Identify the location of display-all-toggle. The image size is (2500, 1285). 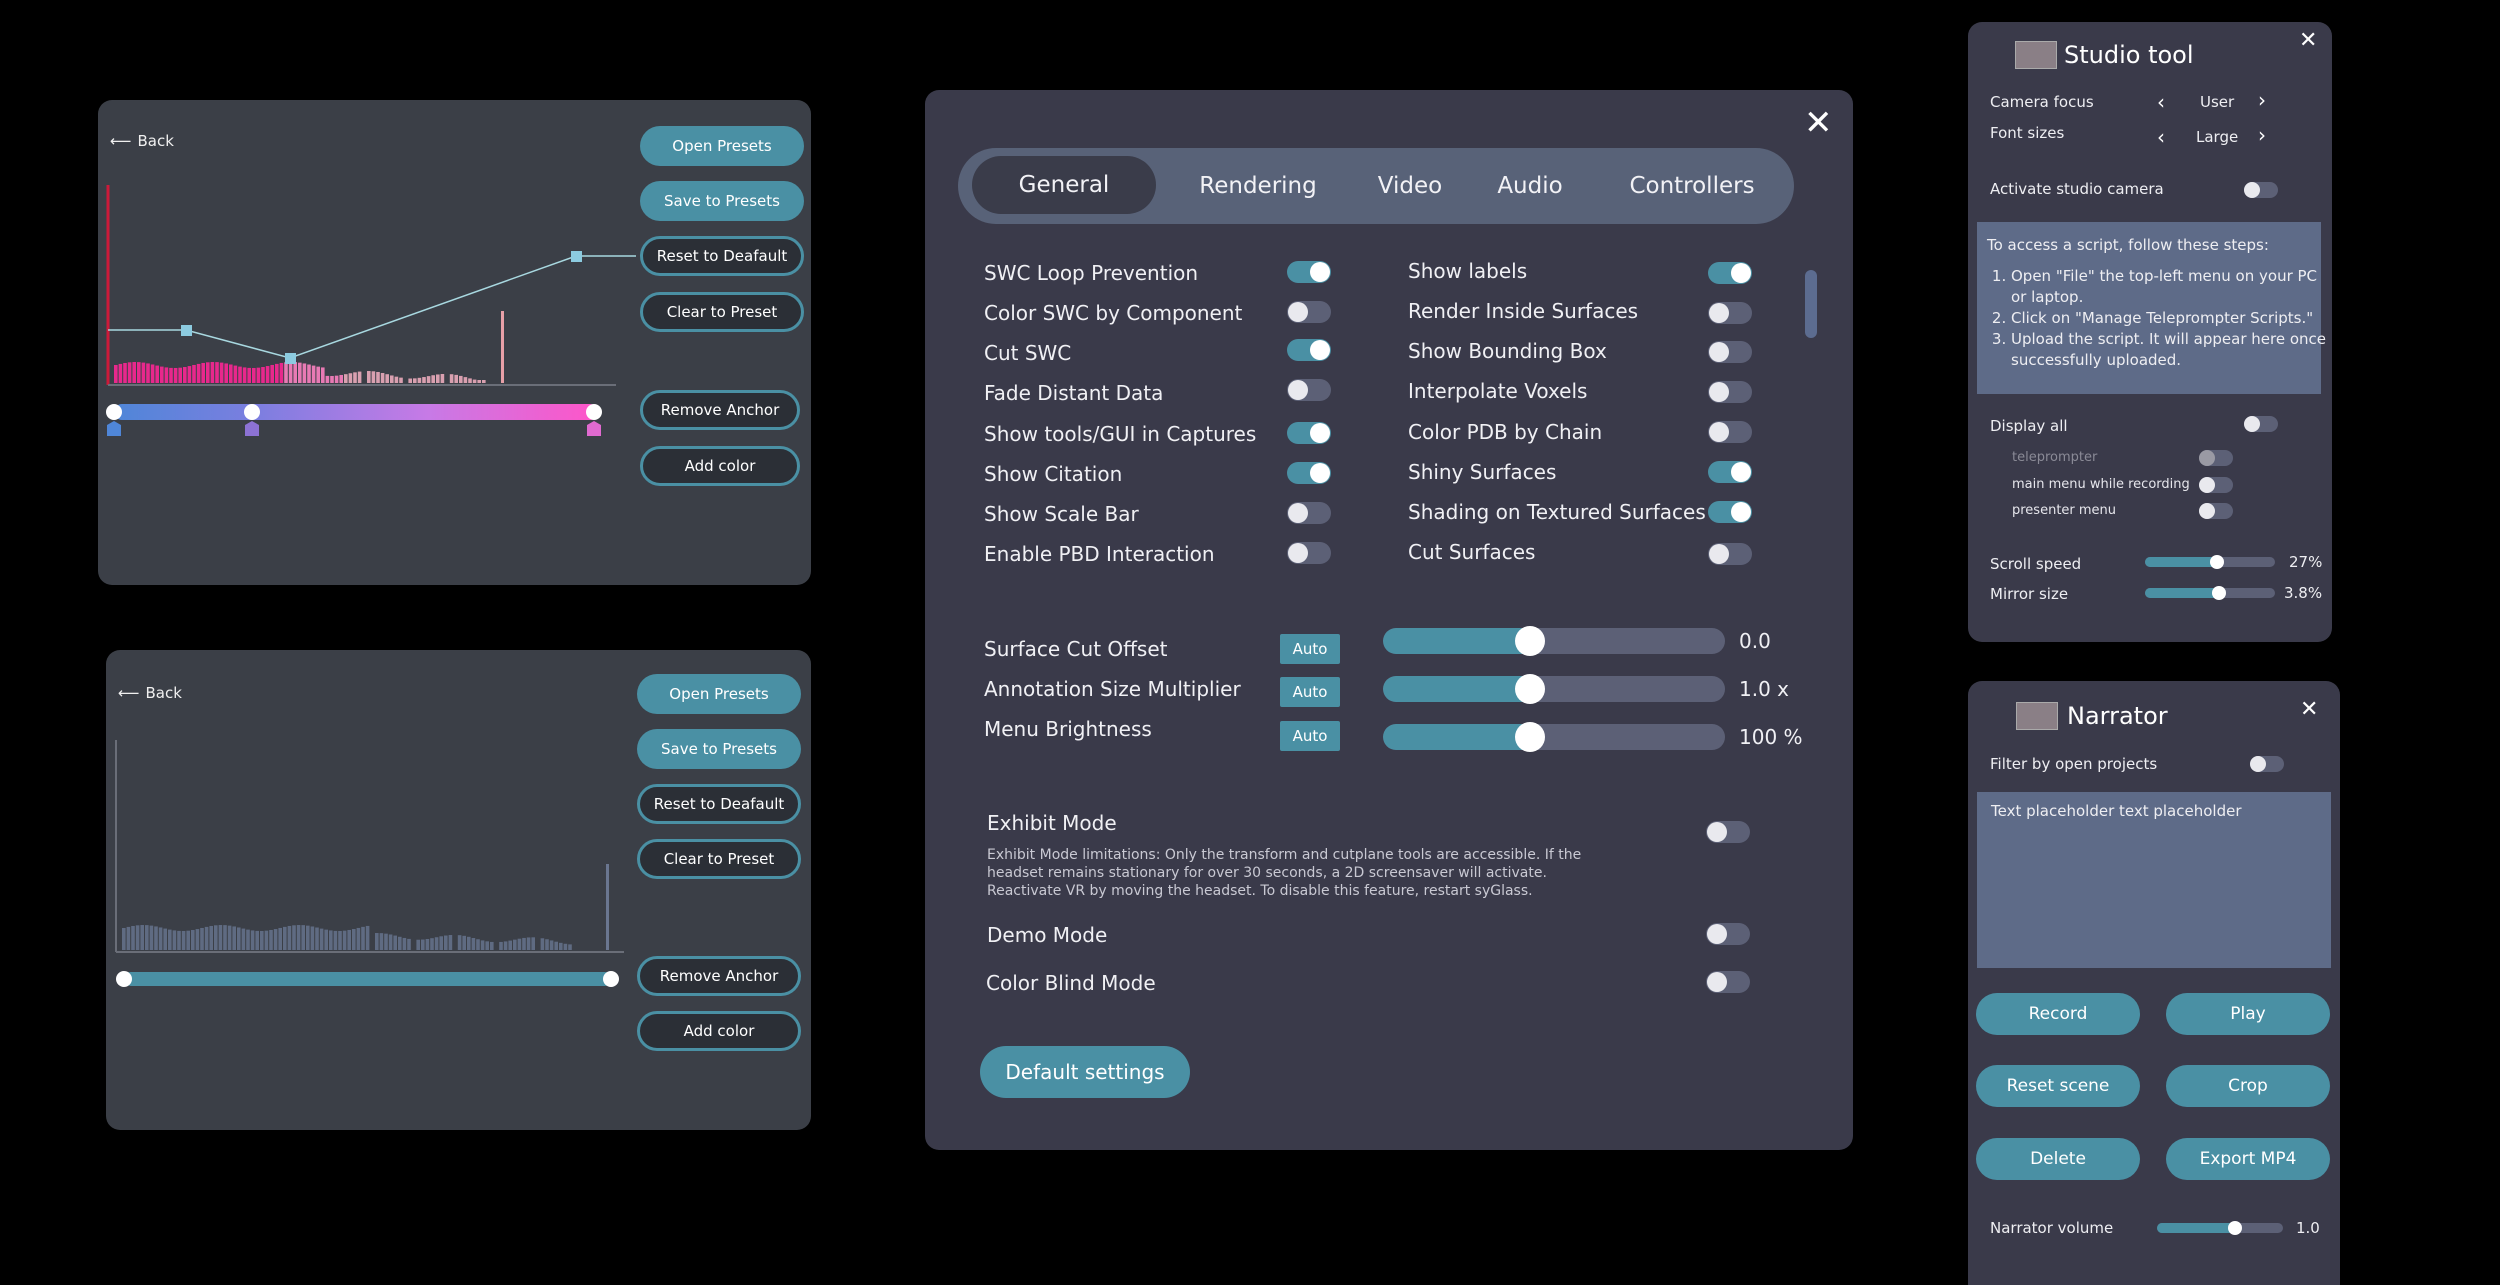
(2261, 424).